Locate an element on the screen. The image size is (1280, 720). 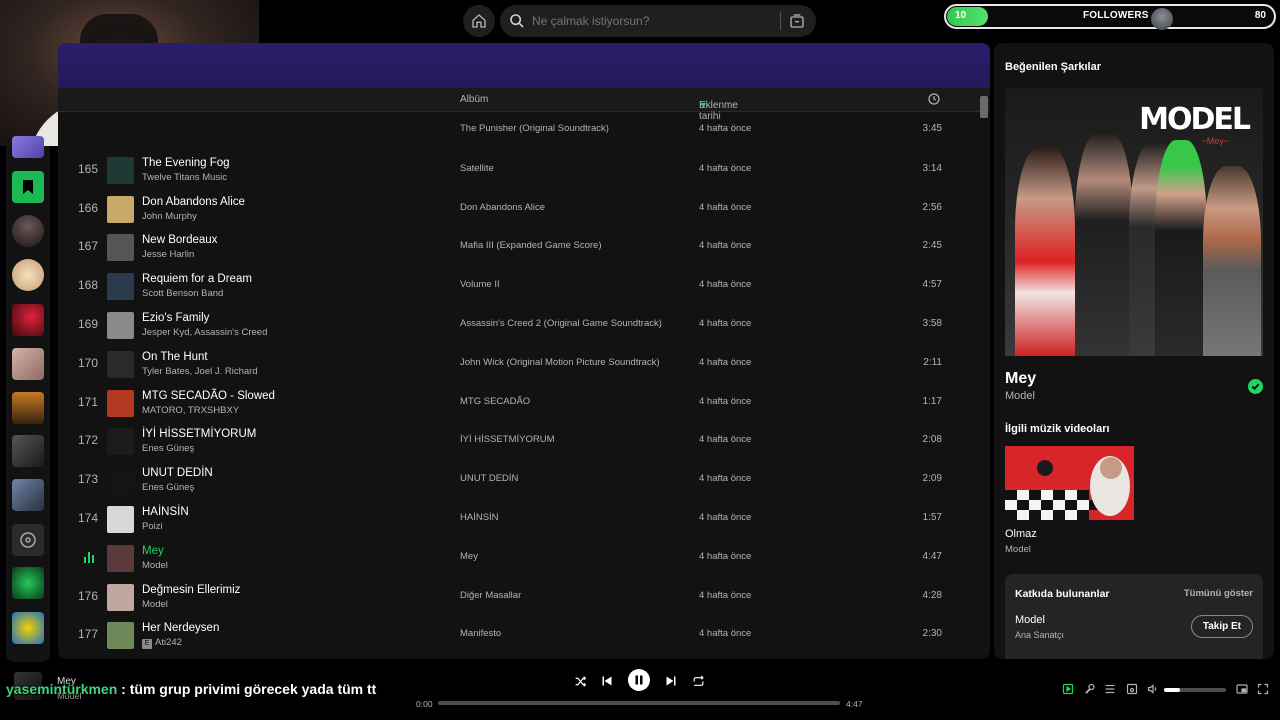
search-input is located at coordinates (652, 21).